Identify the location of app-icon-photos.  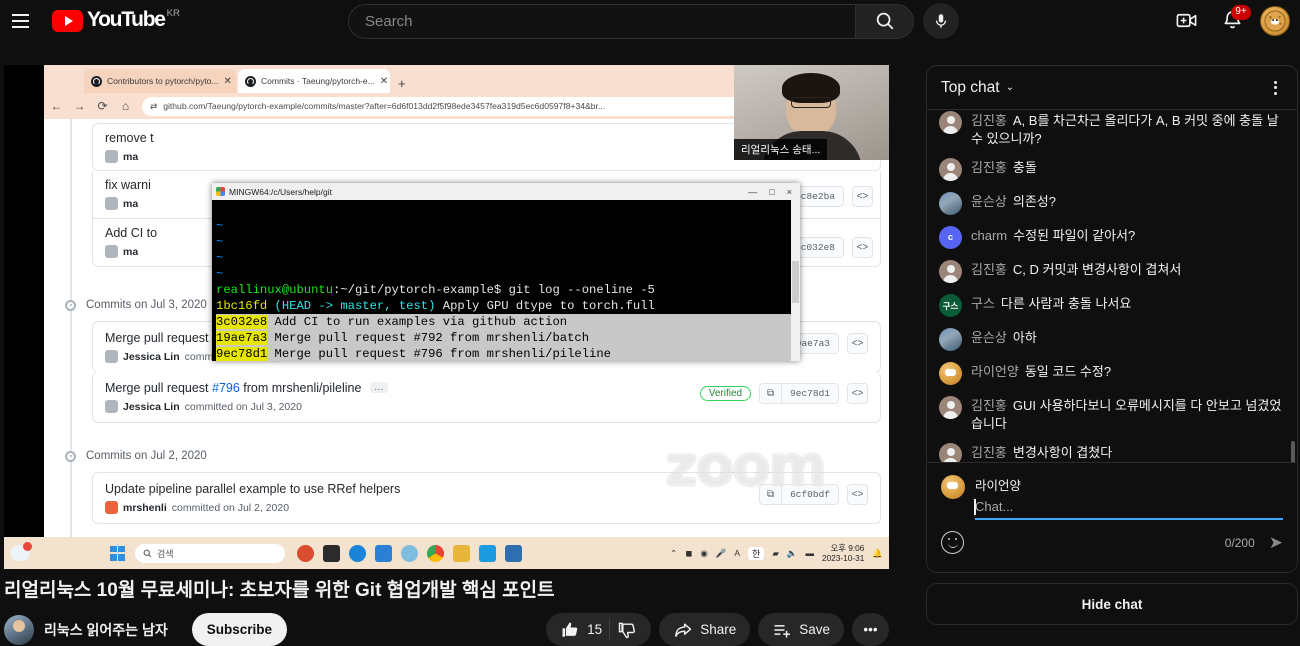
(409, 553).